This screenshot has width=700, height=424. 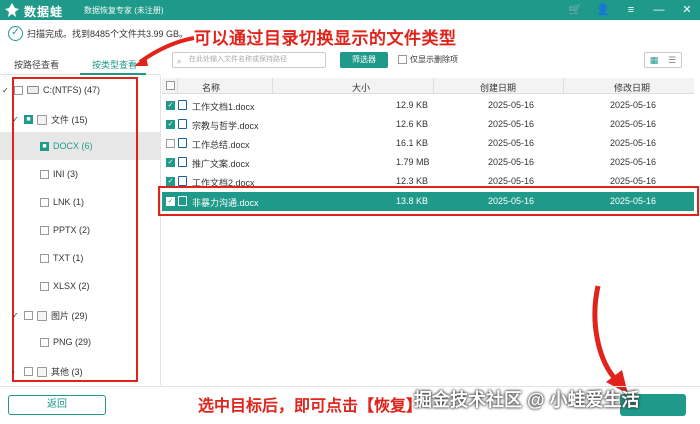 I want to click on tree-label: C:(NTFS) (47), so click(x=71, y=90).